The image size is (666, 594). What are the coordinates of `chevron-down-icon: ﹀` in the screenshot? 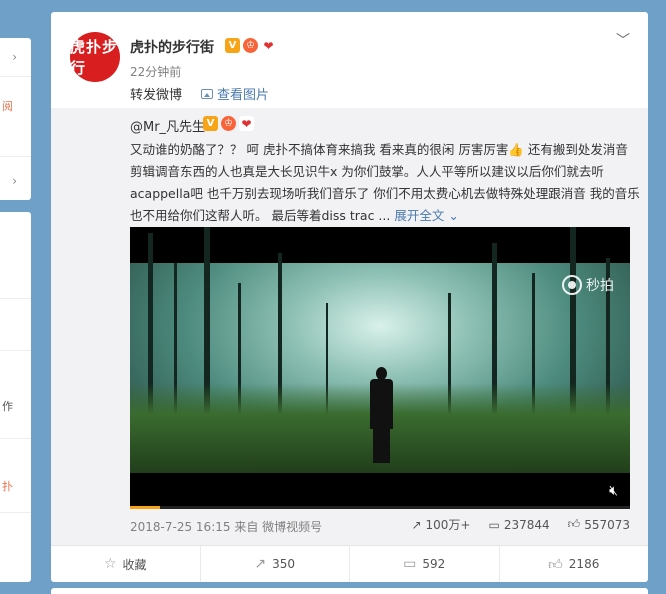 It's located at (623, 40).